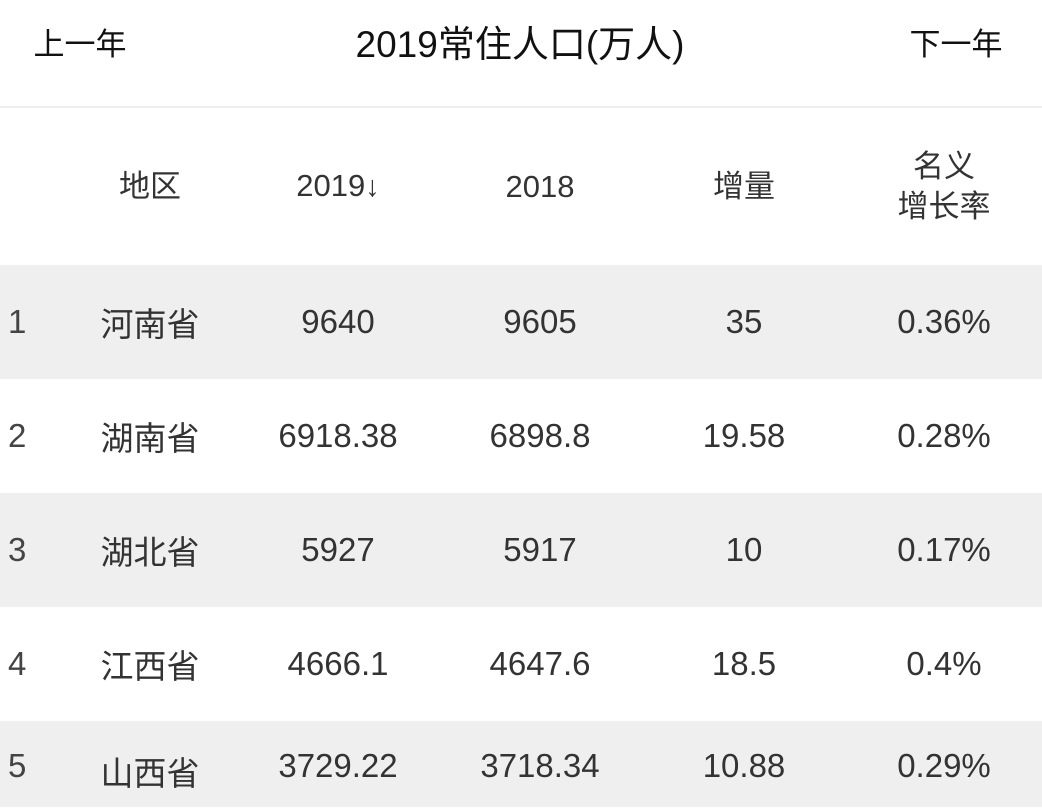  What do you see at coordinates (338, 765) in the screenshot?
I see `cell-year-2019: 3729.22` at bounding box center [338, 765].